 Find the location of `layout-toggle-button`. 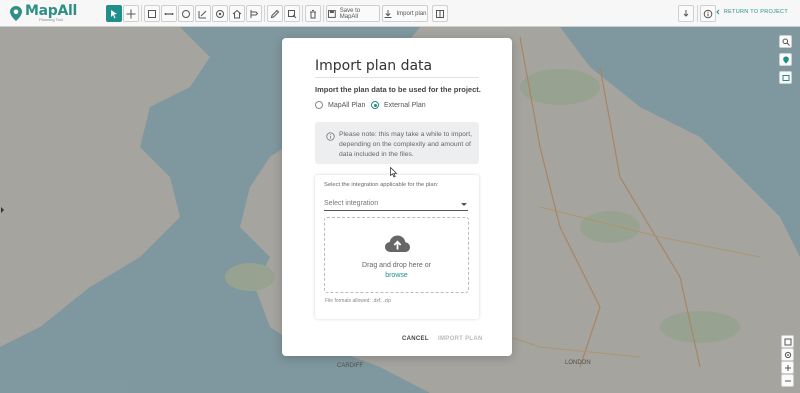

layout-toggle-button is located at coordinates (440, 13).